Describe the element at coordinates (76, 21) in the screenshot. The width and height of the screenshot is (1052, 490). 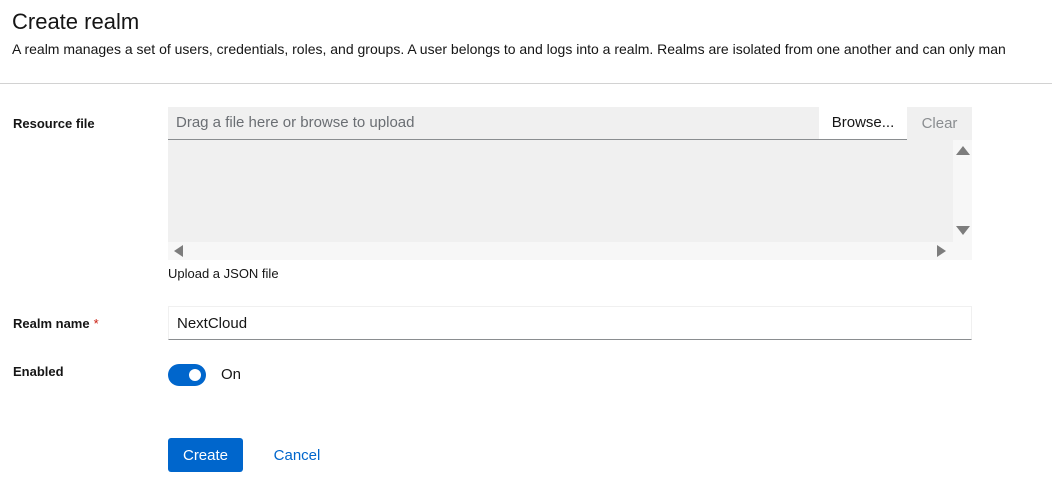
I see `page-title: Create realm` at that location.